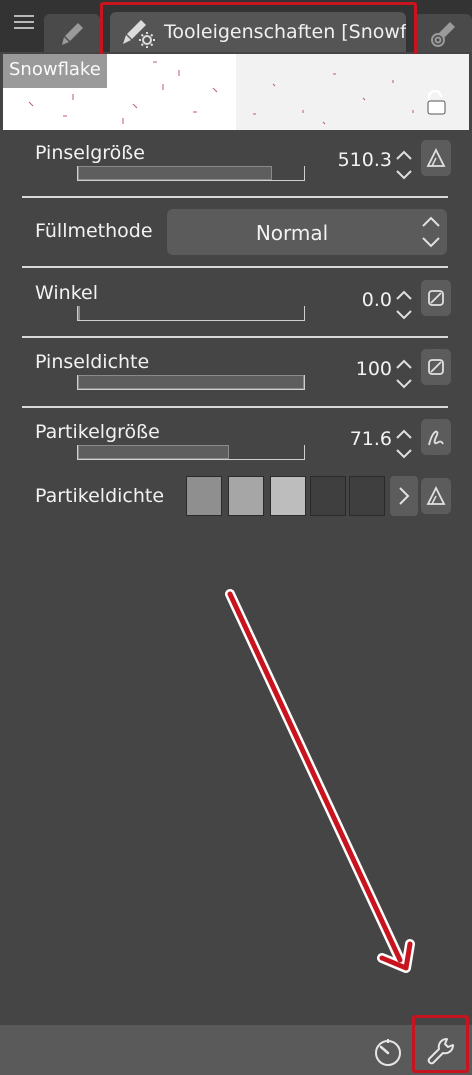 This screenshot has height=1075, width=472. I want to click on chevron-updown-icon, so click(431, 232).